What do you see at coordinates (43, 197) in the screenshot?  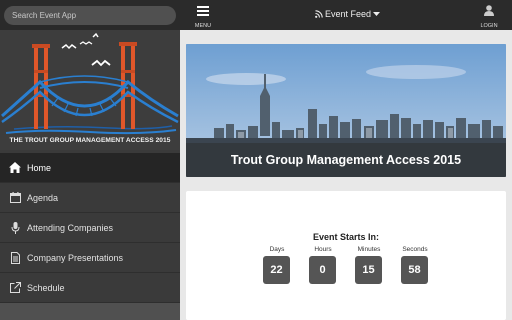 I see `sidebar-item-label: Agenda` at bounding box center [43, 197].